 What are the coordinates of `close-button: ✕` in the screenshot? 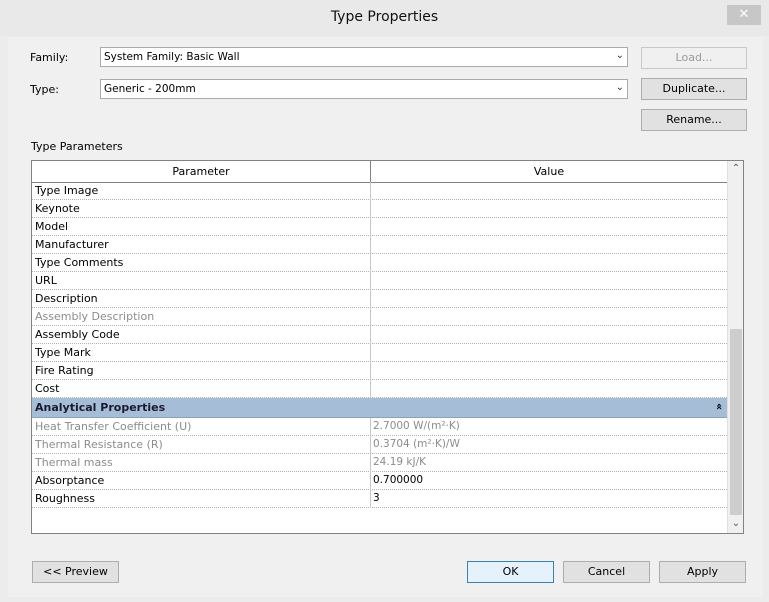 It's located at (744, 15).